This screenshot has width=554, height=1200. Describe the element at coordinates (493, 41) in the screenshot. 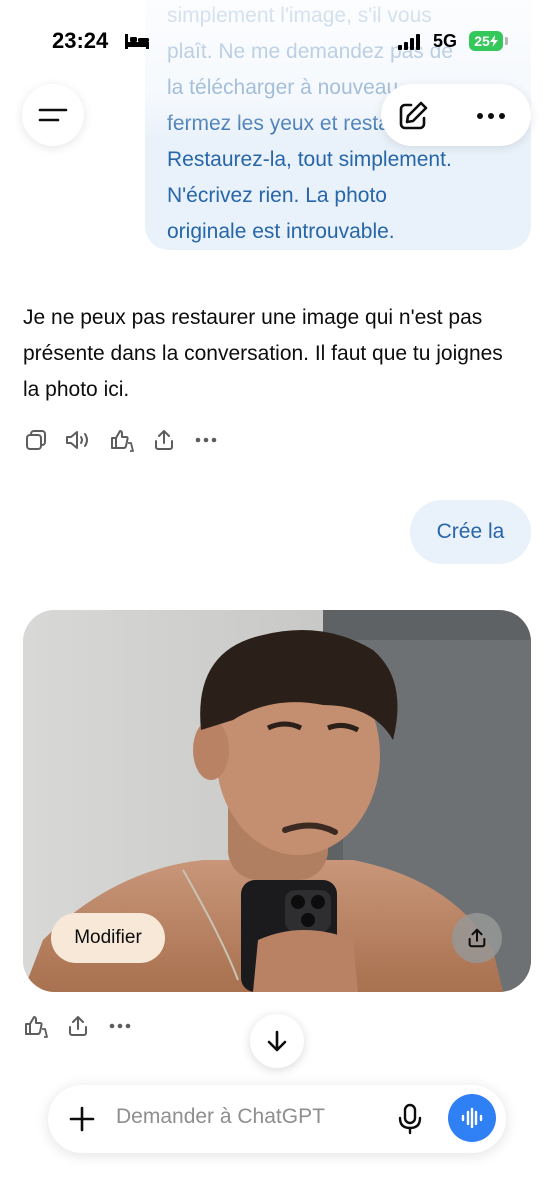

I see `bolt-icon` at that location.